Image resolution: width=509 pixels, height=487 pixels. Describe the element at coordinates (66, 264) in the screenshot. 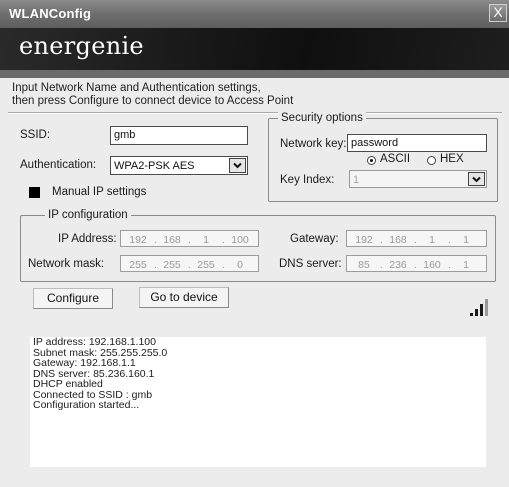

I see `network-mask-label: Network mask:` at that location.